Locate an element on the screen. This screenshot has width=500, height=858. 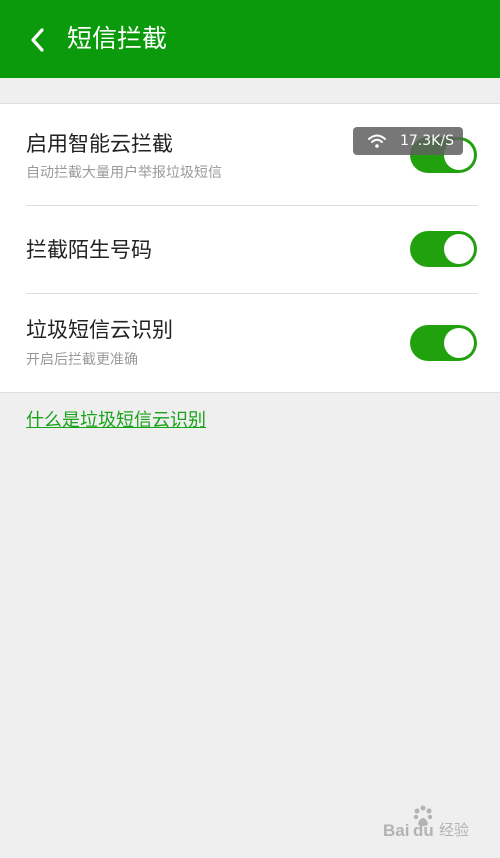
chevron-left-icon is located at coordinates (37, 40).